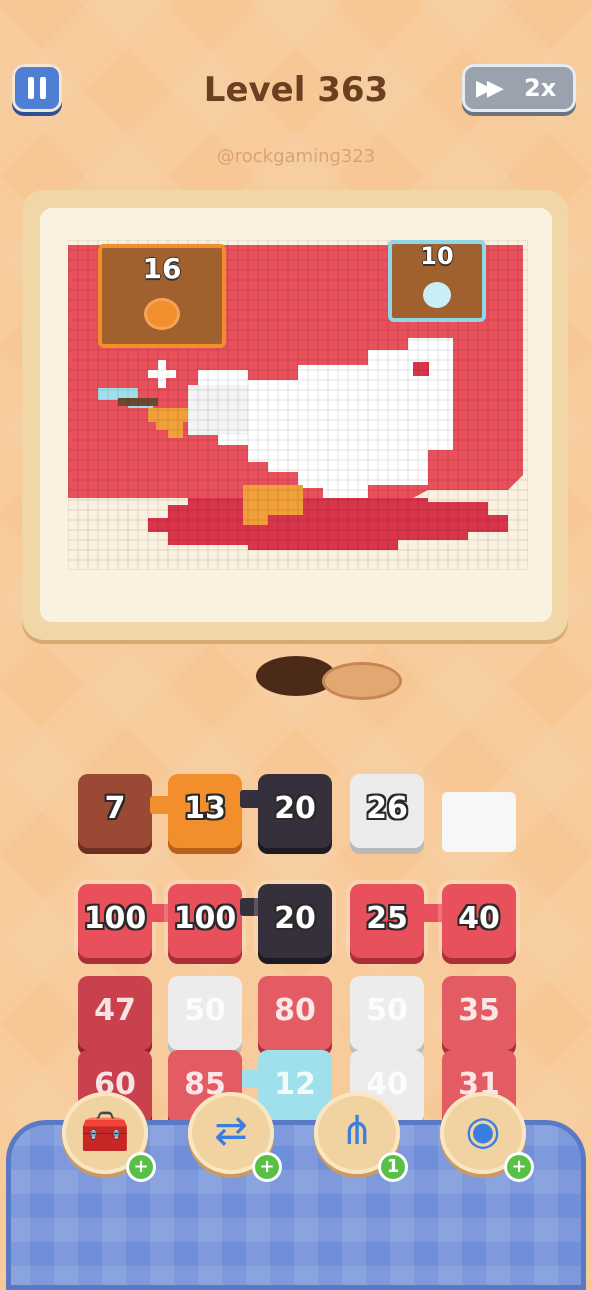  What do you see at coordinates (387, 808) in the screenshot?
I see `tile-value: 26` at bounding box center [387, 808].